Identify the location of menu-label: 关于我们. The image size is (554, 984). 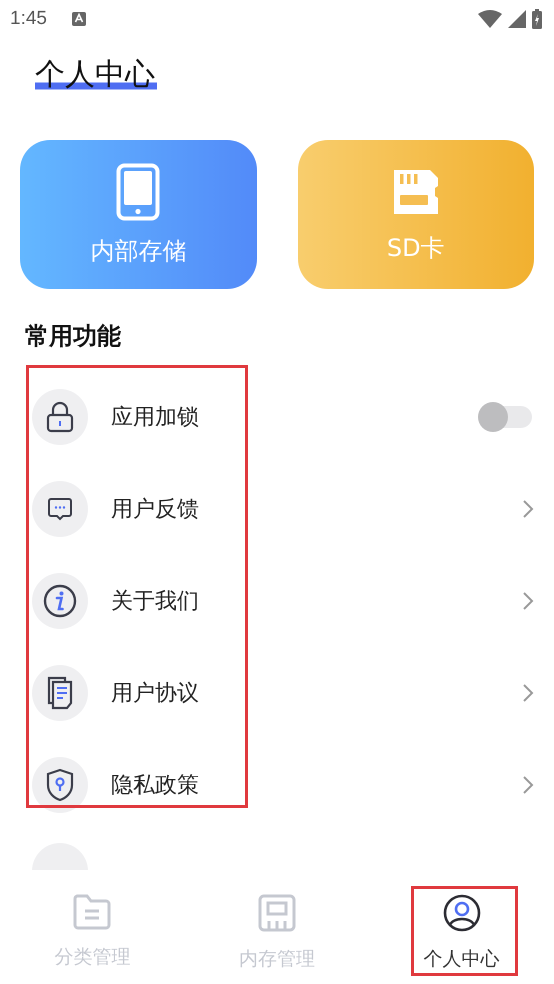
(155, 602).